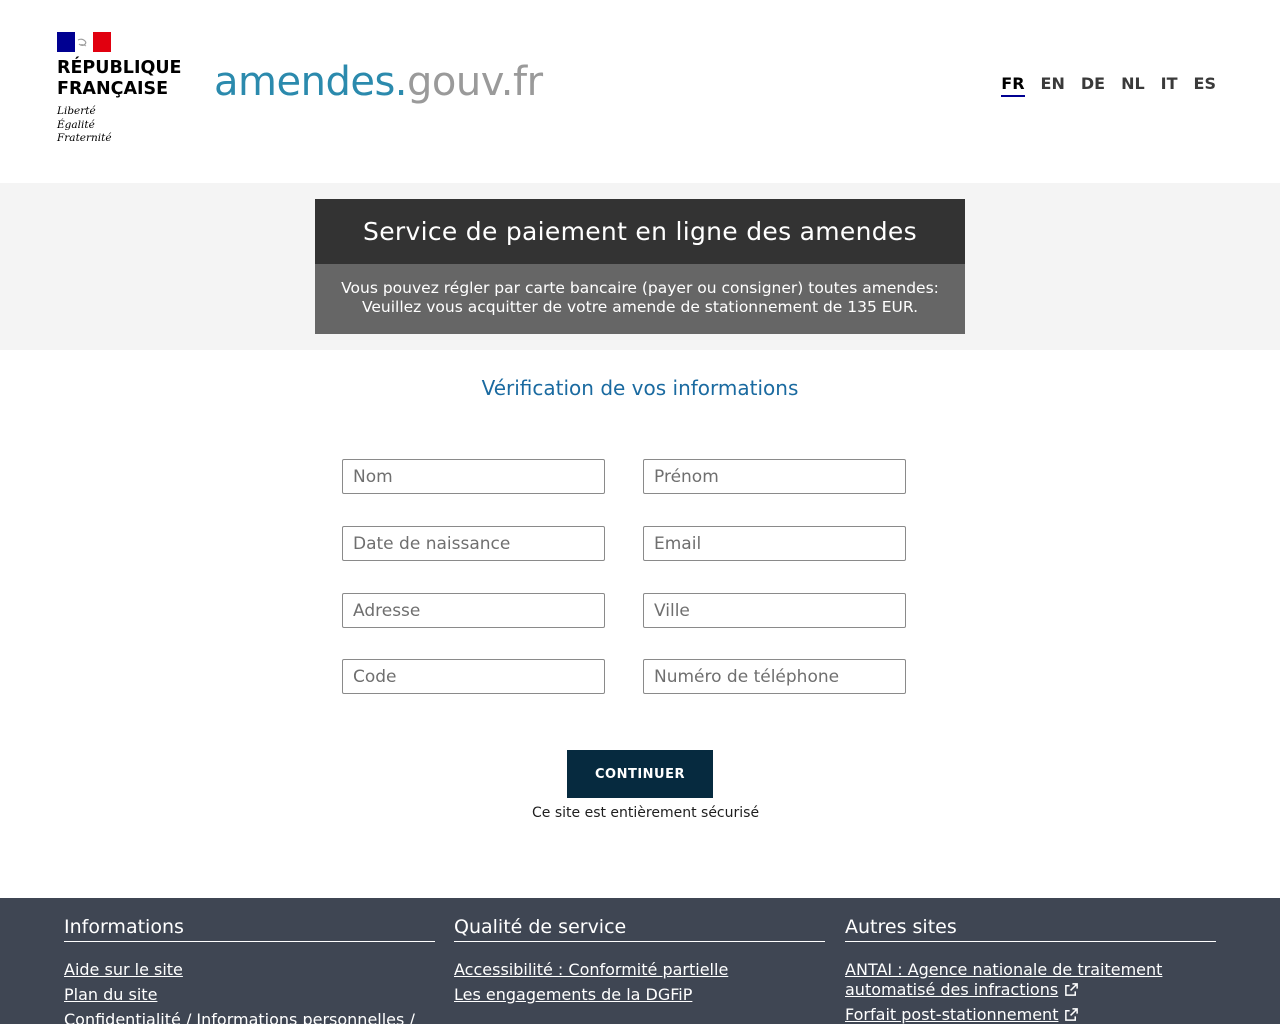 The width and height of the screenshot is (1280, 1035). I want to click on prenom-input, so click(774, 476).